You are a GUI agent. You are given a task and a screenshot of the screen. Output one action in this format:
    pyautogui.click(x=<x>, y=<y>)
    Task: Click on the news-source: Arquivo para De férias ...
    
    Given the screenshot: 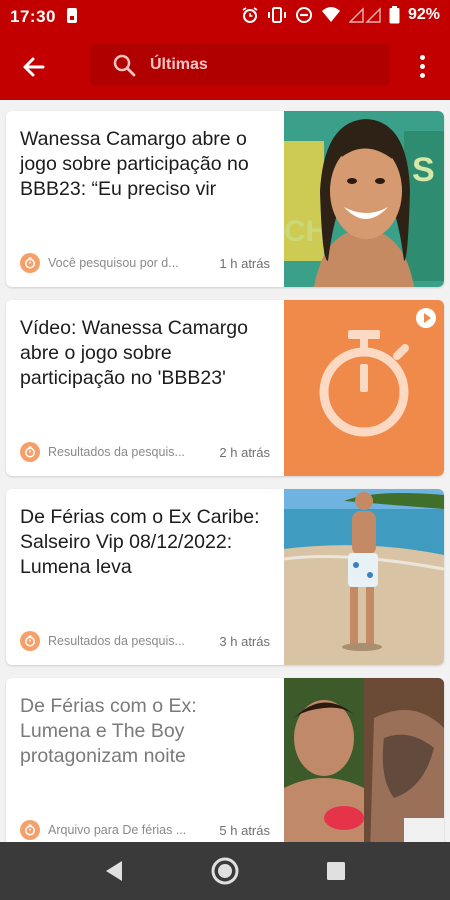 What is the action you would take?
    pyautogui.click(x=117, y=830)
    